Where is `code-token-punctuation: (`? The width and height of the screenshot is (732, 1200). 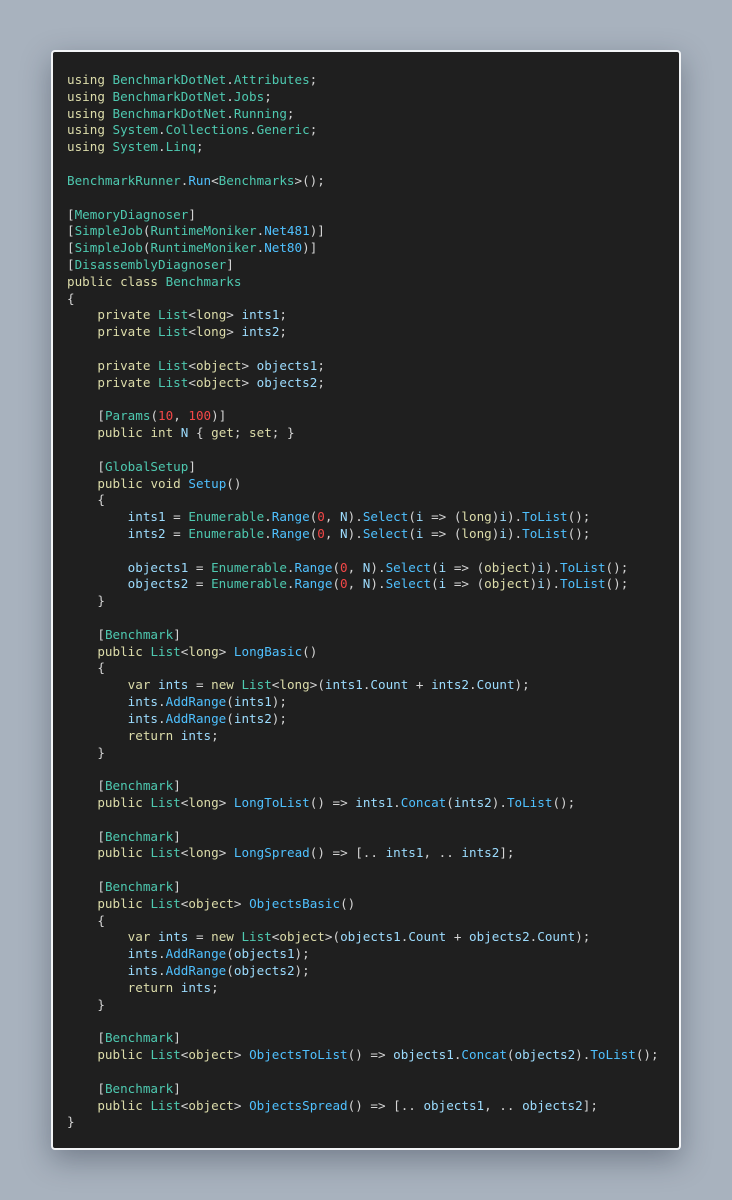 code-token-punctuation: ( is located at coordinates (230, 954).